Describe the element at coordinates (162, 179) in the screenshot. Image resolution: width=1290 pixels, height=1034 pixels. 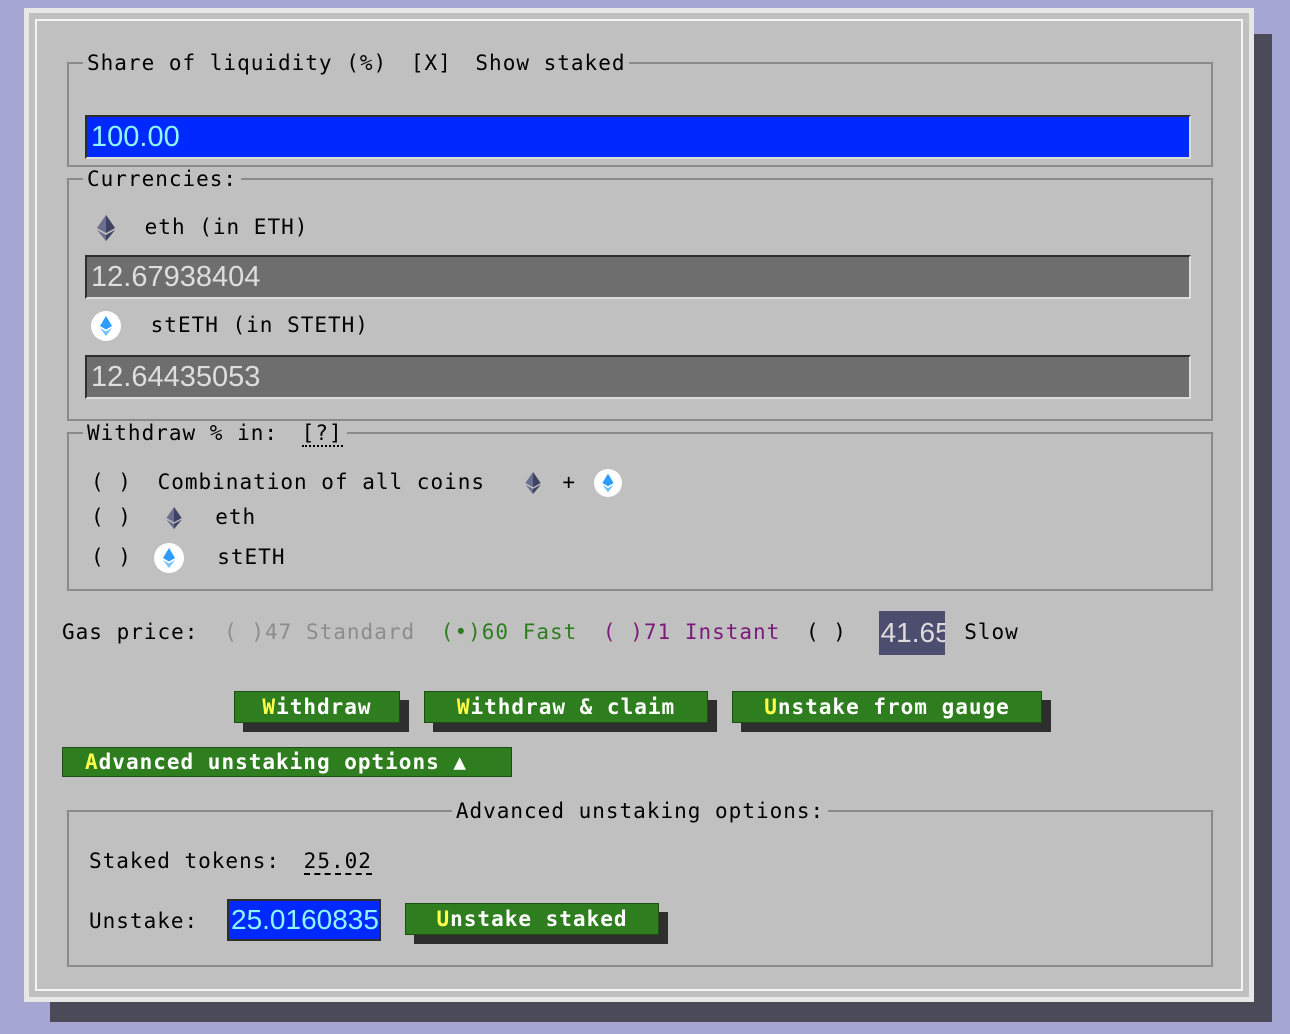
I see `currencies-legend: Currencies:` at that location.